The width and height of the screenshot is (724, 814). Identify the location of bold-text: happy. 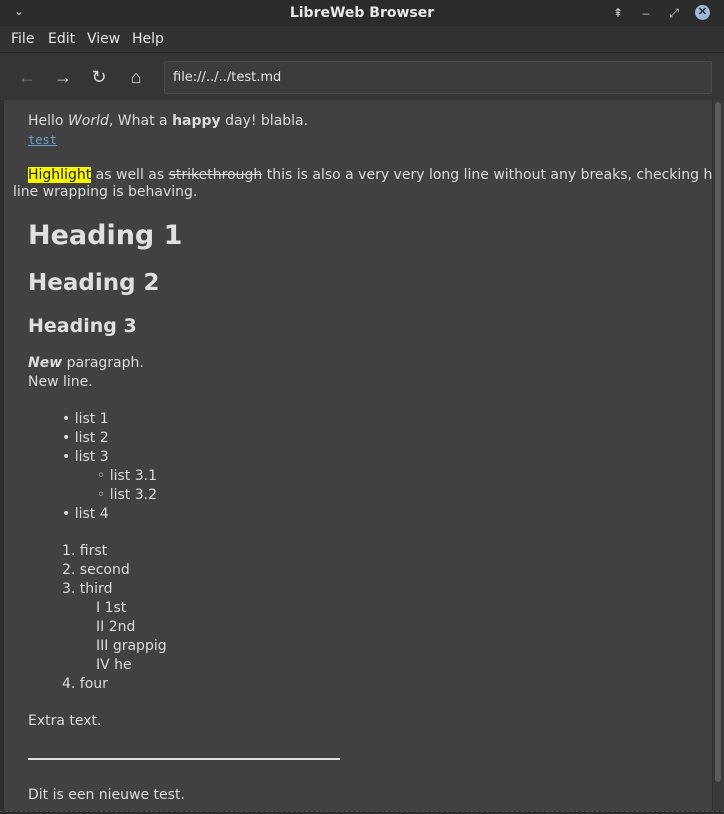
(196, 121).